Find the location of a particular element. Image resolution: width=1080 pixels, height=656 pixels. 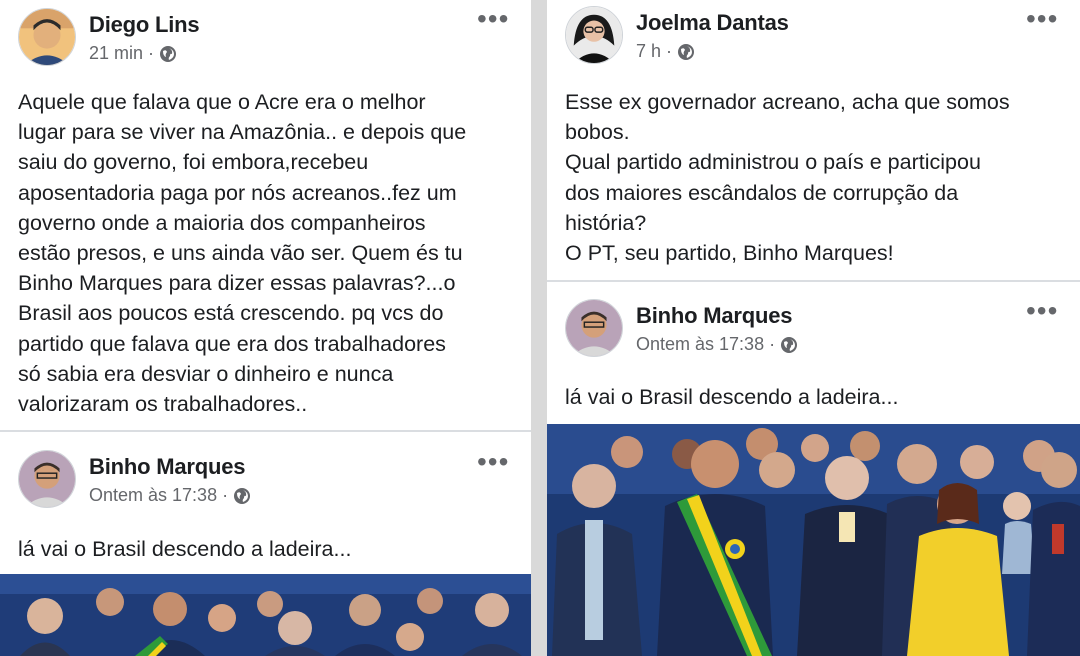

post-header: Joelma Dantas 7 h · is located at coordinates (677, 35).